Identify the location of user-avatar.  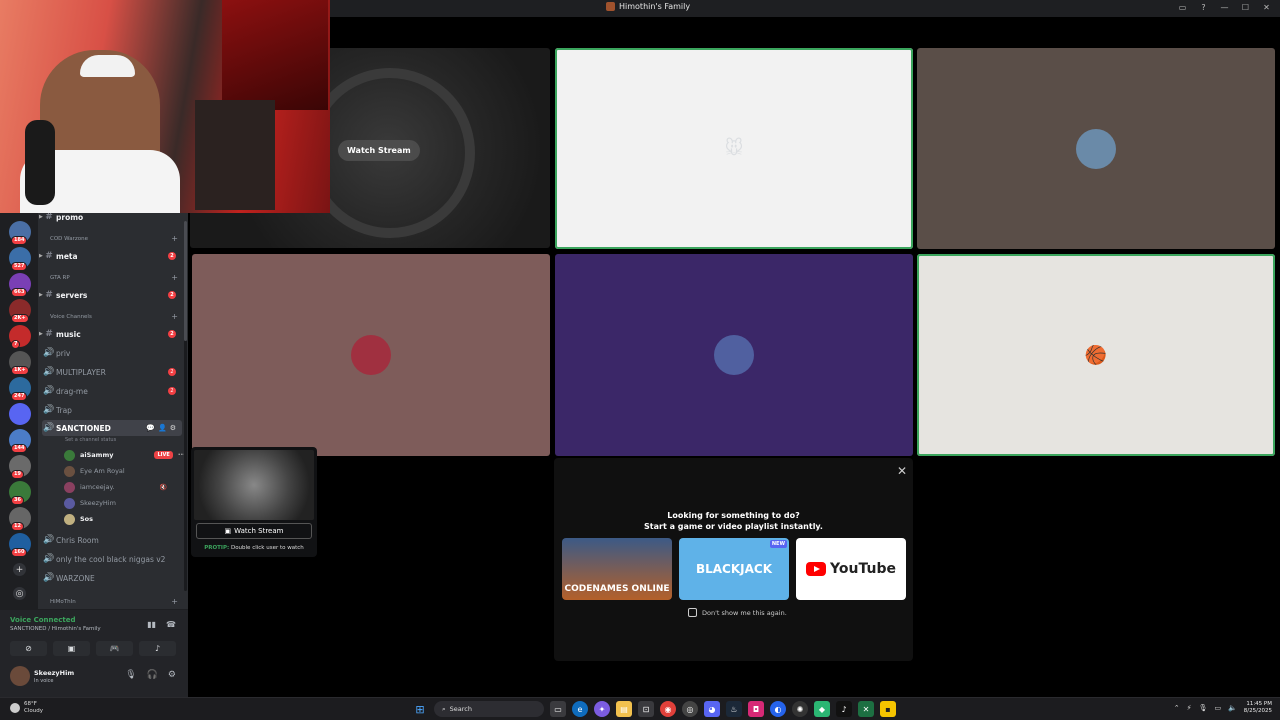
(20, 676).